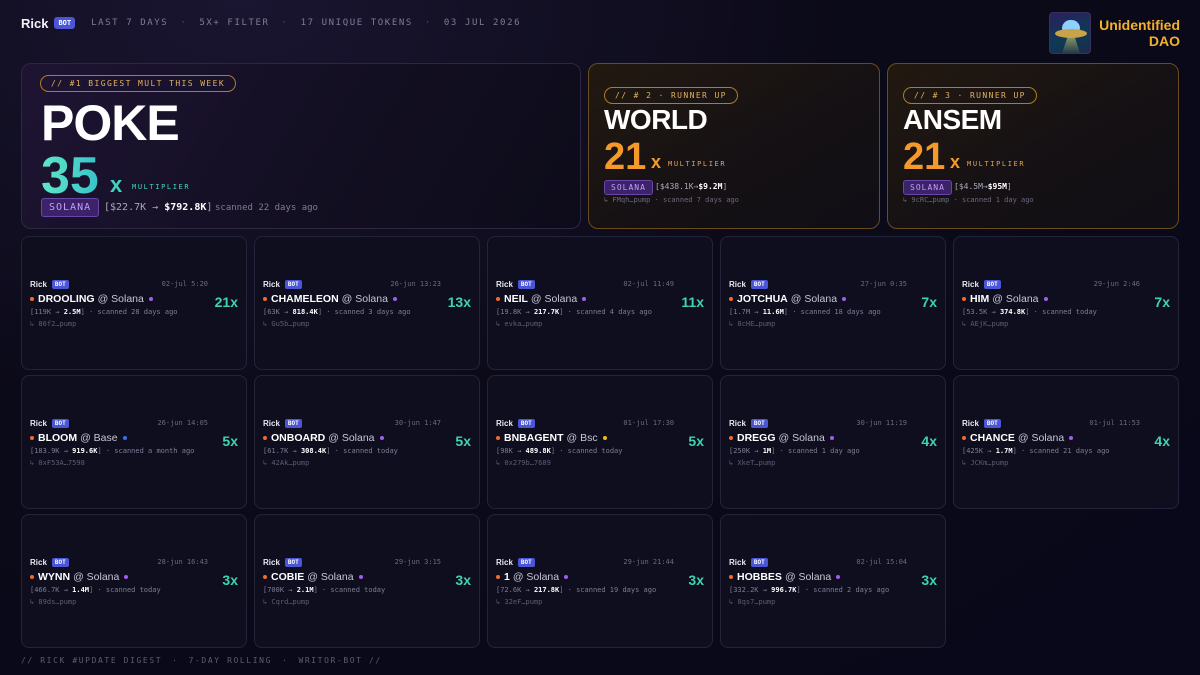 Image resolution: width=1200 pixels, height=675 pixels. What do you see at coordinates (756, 438) in the screenshot?
I see `token-name: DREGG` at bounding box center [756, 438].